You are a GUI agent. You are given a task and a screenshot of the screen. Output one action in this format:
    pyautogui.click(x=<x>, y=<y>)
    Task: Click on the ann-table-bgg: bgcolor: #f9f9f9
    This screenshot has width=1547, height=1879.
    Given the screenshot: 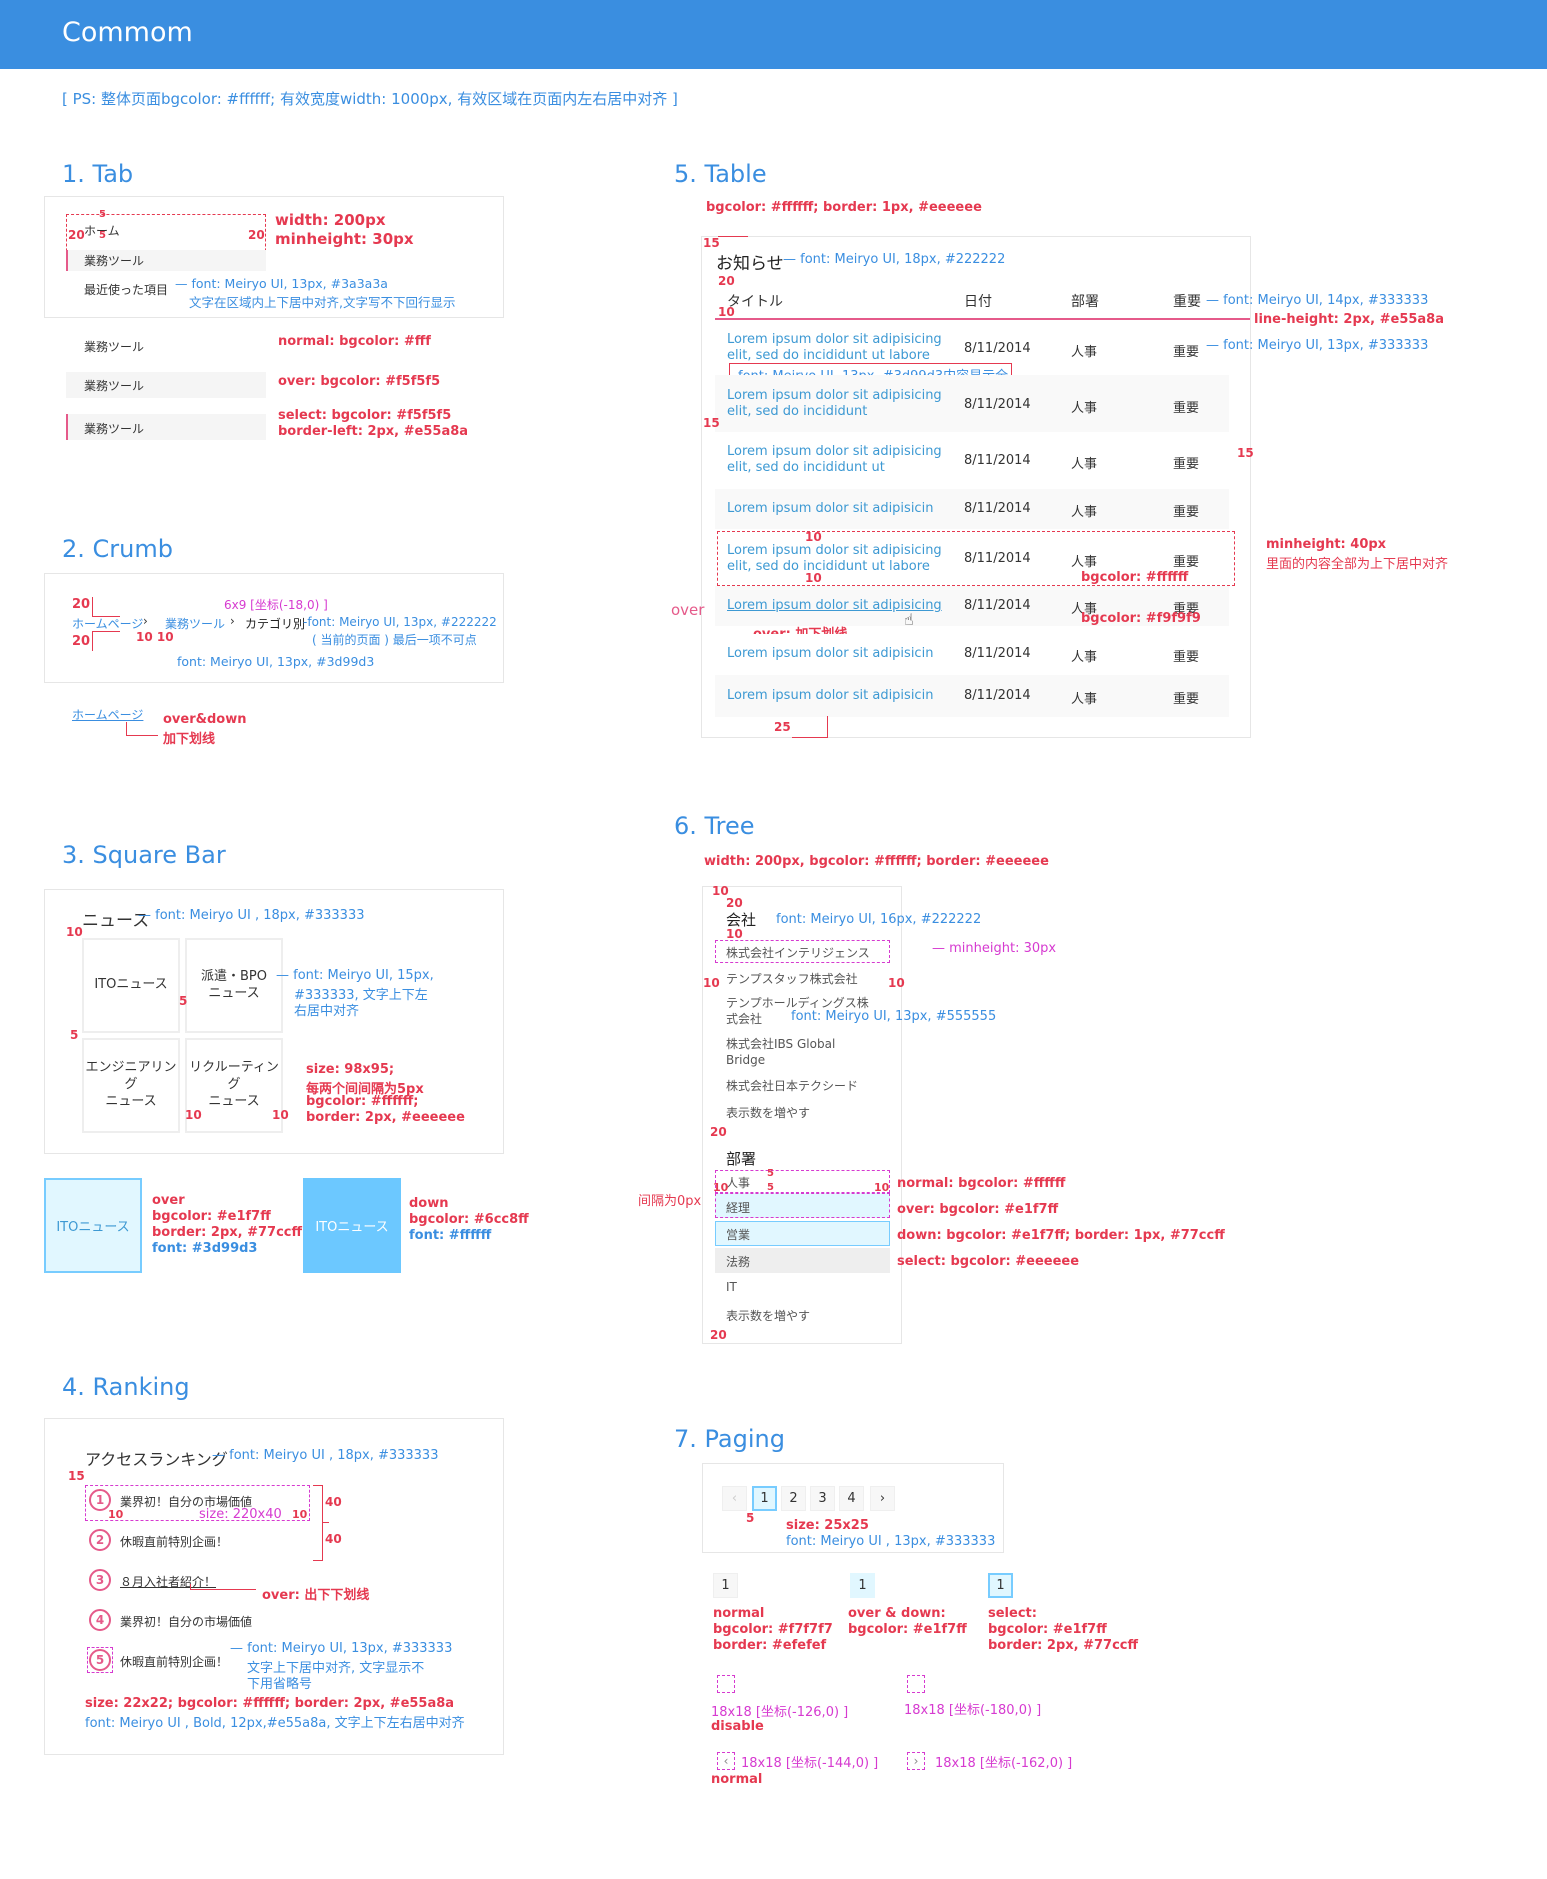 What is the action you would take?
    pyautogui.click(x=1141, y=618)
    